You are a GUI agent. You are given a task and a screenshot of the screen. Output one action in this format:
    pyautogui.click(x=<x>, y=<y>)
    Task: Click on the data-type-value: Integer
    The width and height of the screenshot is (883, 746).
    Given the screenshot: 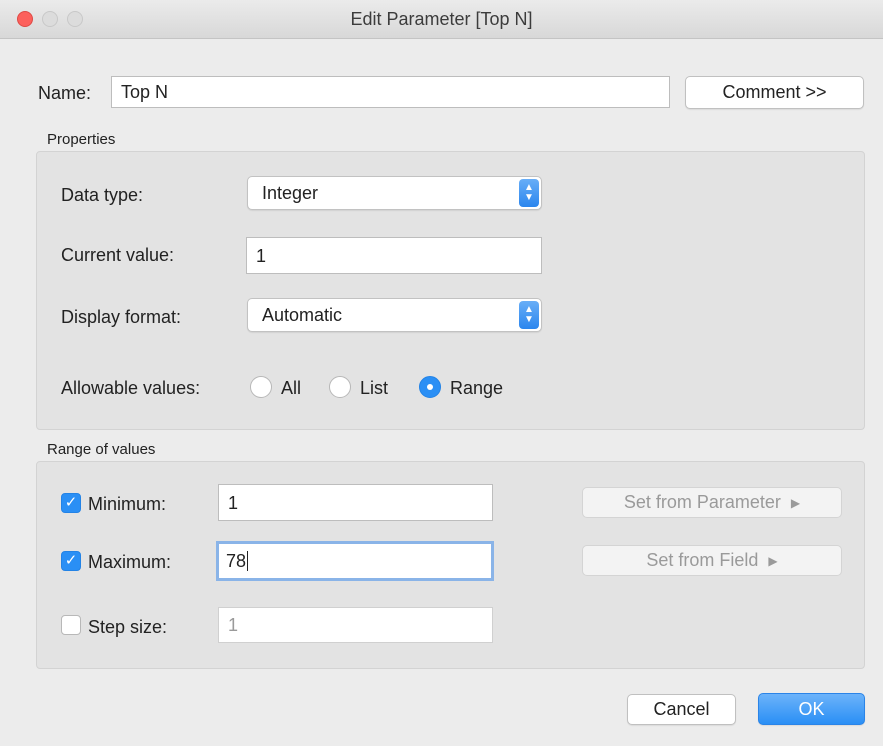 What is the action you would take?
    pyautogui.click(x=290, y=192)
    